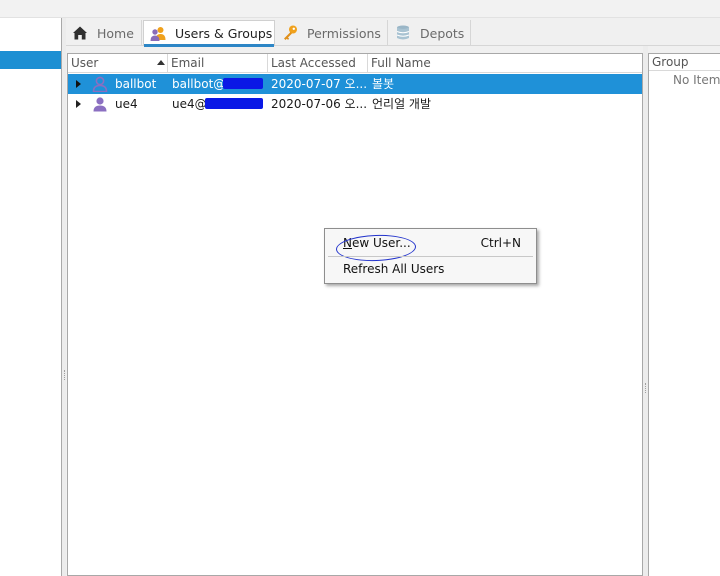  I want to click on users-groups-icon, so click(158, 33).